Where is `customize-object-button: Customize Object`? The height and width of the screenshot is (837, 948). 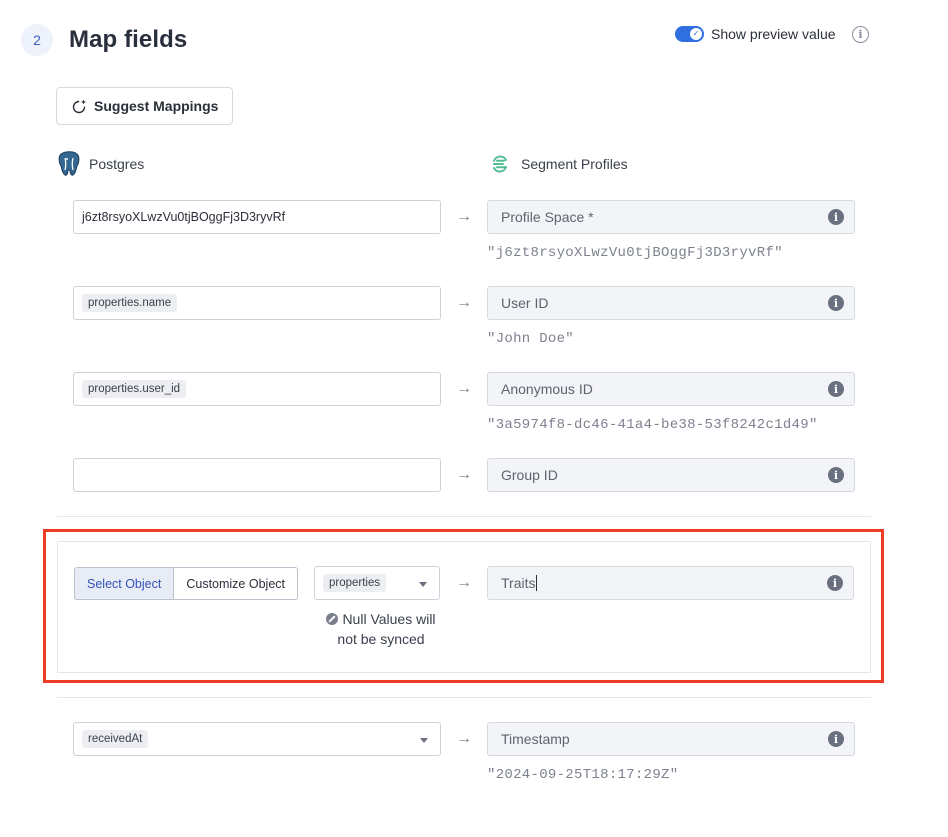
customize-object-button: Customize Object is located at coordinates (235, 583).